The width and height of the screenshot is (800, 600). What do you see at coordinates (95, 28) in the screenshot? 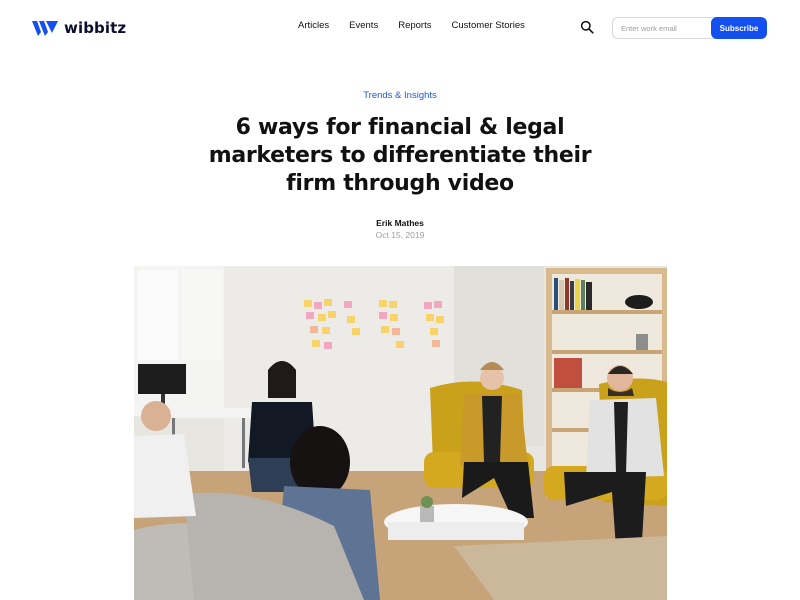
I see `logo-text: wibbitz` at bounding box center [95, 28].